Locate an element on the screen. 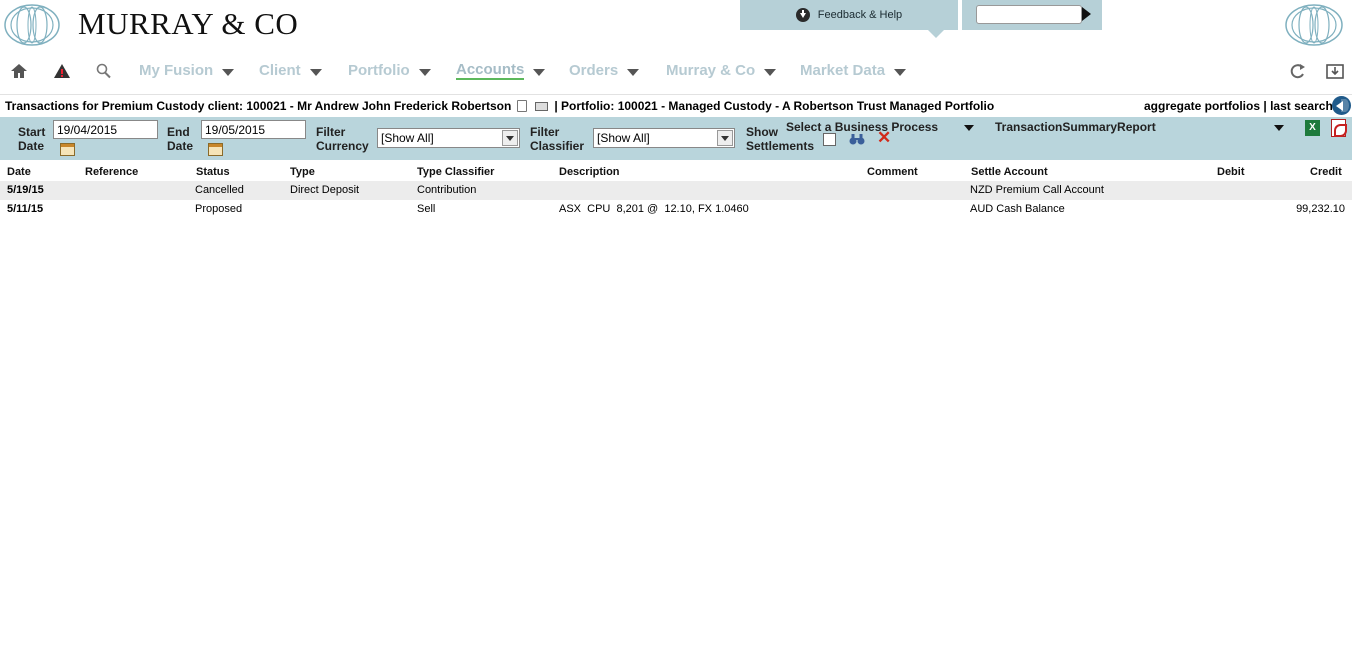 The width and height of the screenshot is (1352, 672). refresh-icon is located at coordinates (1298, 71).